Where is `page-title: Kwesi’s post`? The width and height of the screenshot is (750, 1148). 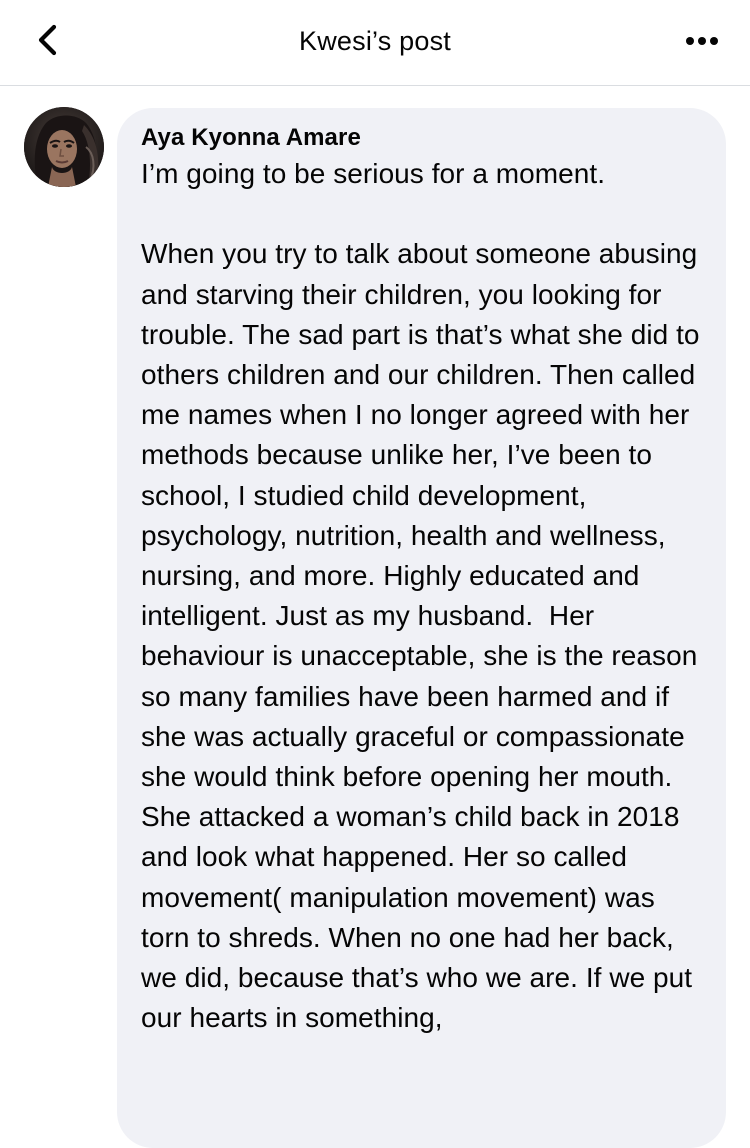
page-title: Kwesi’s post is located at coordinates (375, 41).